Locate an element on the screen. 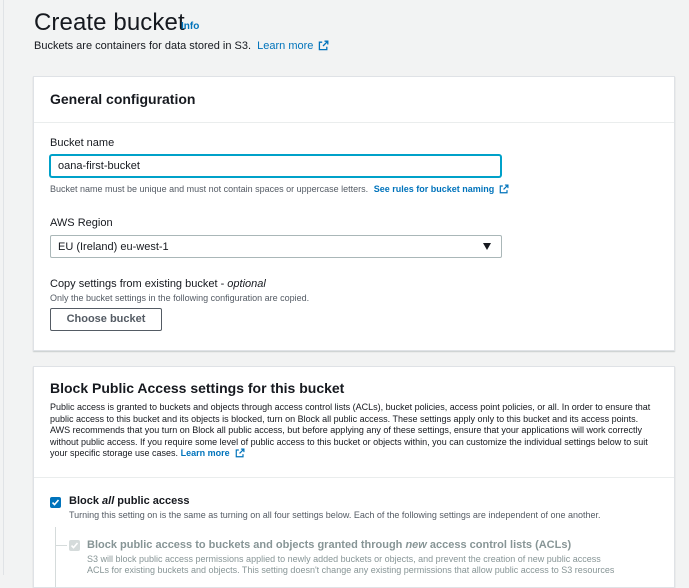 Image resolution: width=689 pixels, height=588 pixels. bucket-naming-rules-label: See rules for bucket naming is located at coordinates (434, 189).